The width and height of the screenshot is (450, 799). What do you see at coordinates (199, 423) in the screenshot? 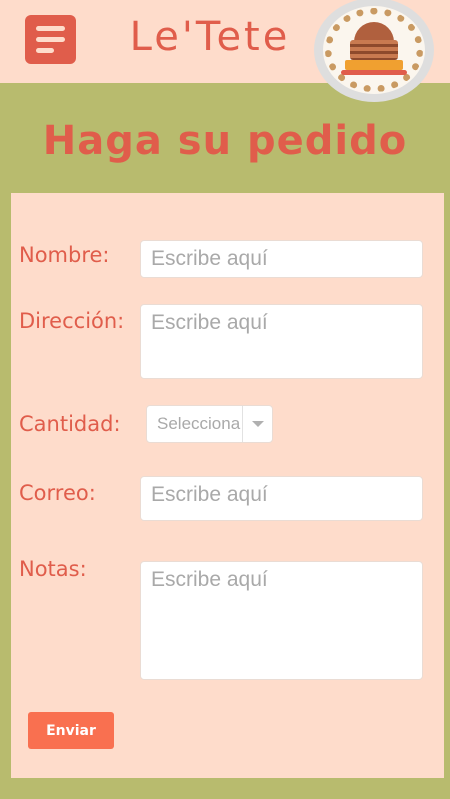
I see `quantity-select-value: Selecciona` at bounding box center [199, 423].